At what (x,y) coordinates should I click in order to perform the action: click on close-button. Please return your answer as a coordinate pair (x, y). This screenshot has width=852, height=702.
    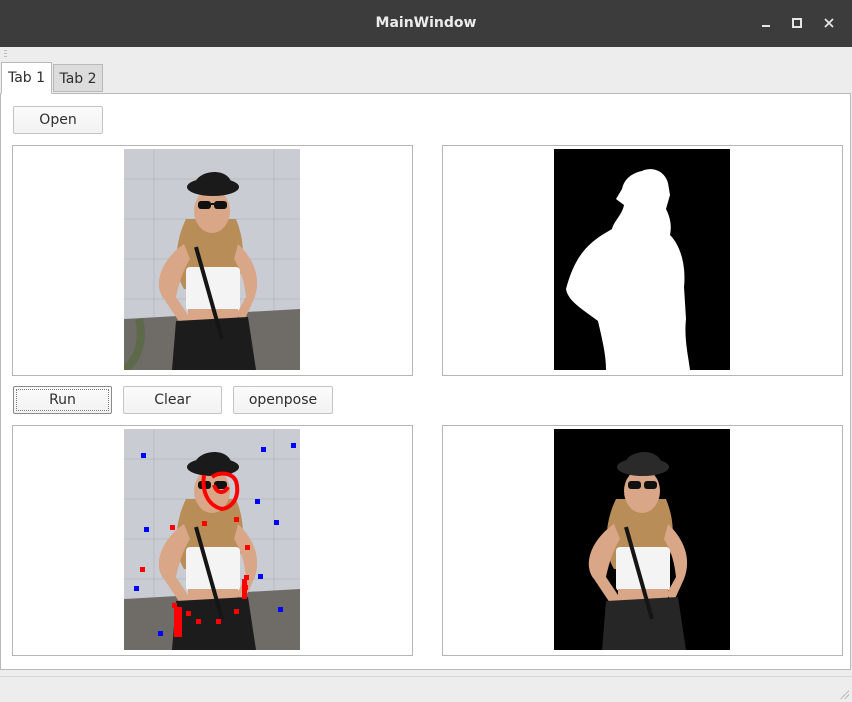
    Looking at the image, I should click on (829, 23).